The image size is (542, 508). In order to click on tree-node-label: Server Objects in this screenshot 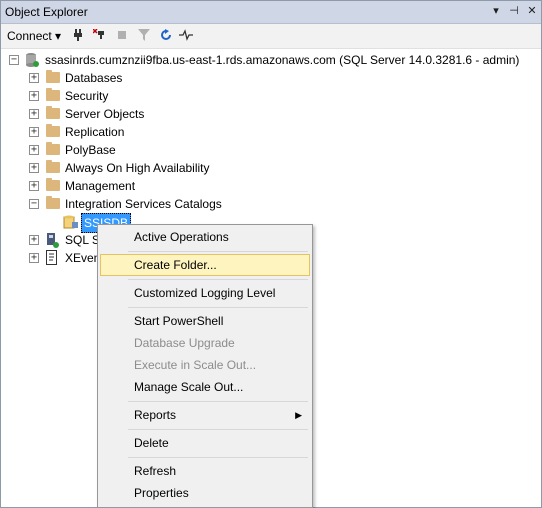, I will do `click(105, 114)`.